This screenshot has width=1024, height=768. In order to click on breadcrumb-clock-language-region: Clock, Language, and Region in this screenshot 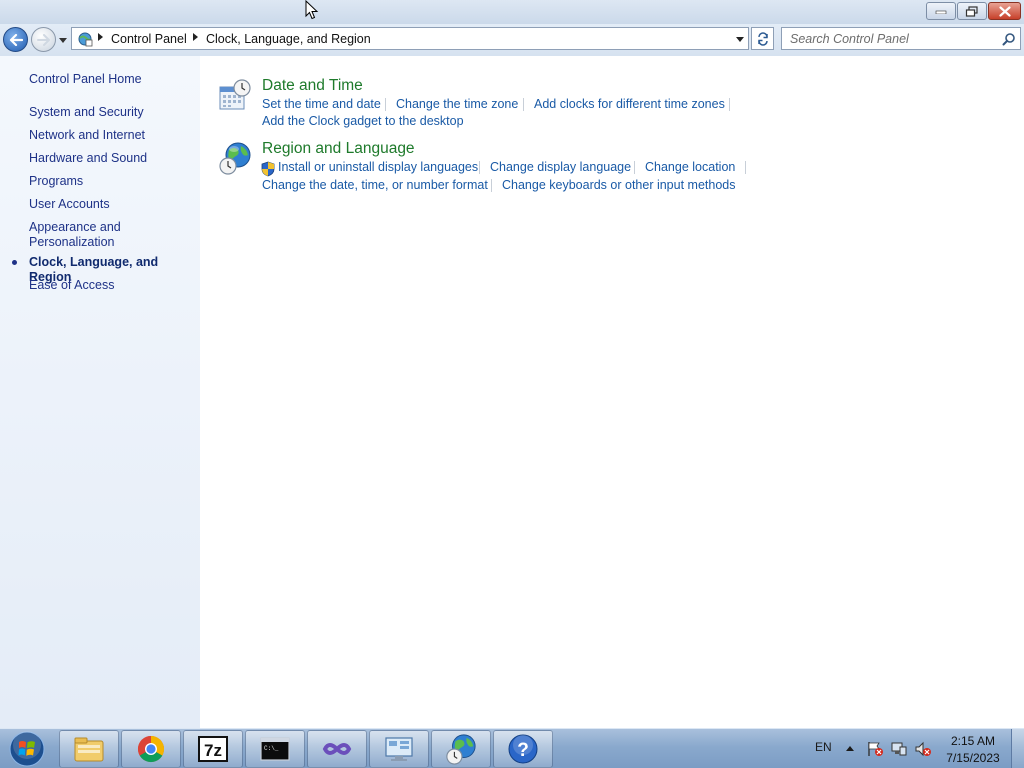, I will do `click(288, 39)`.